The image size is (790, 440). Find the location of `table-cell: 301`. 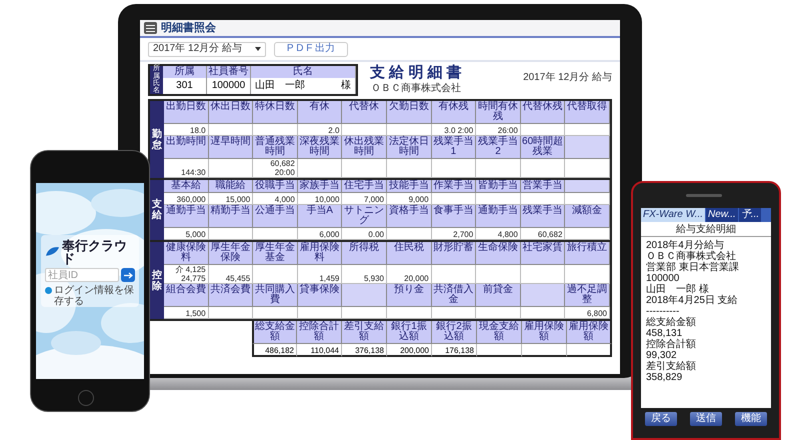

table-cell: 301 is located at coordinates (185, 86).